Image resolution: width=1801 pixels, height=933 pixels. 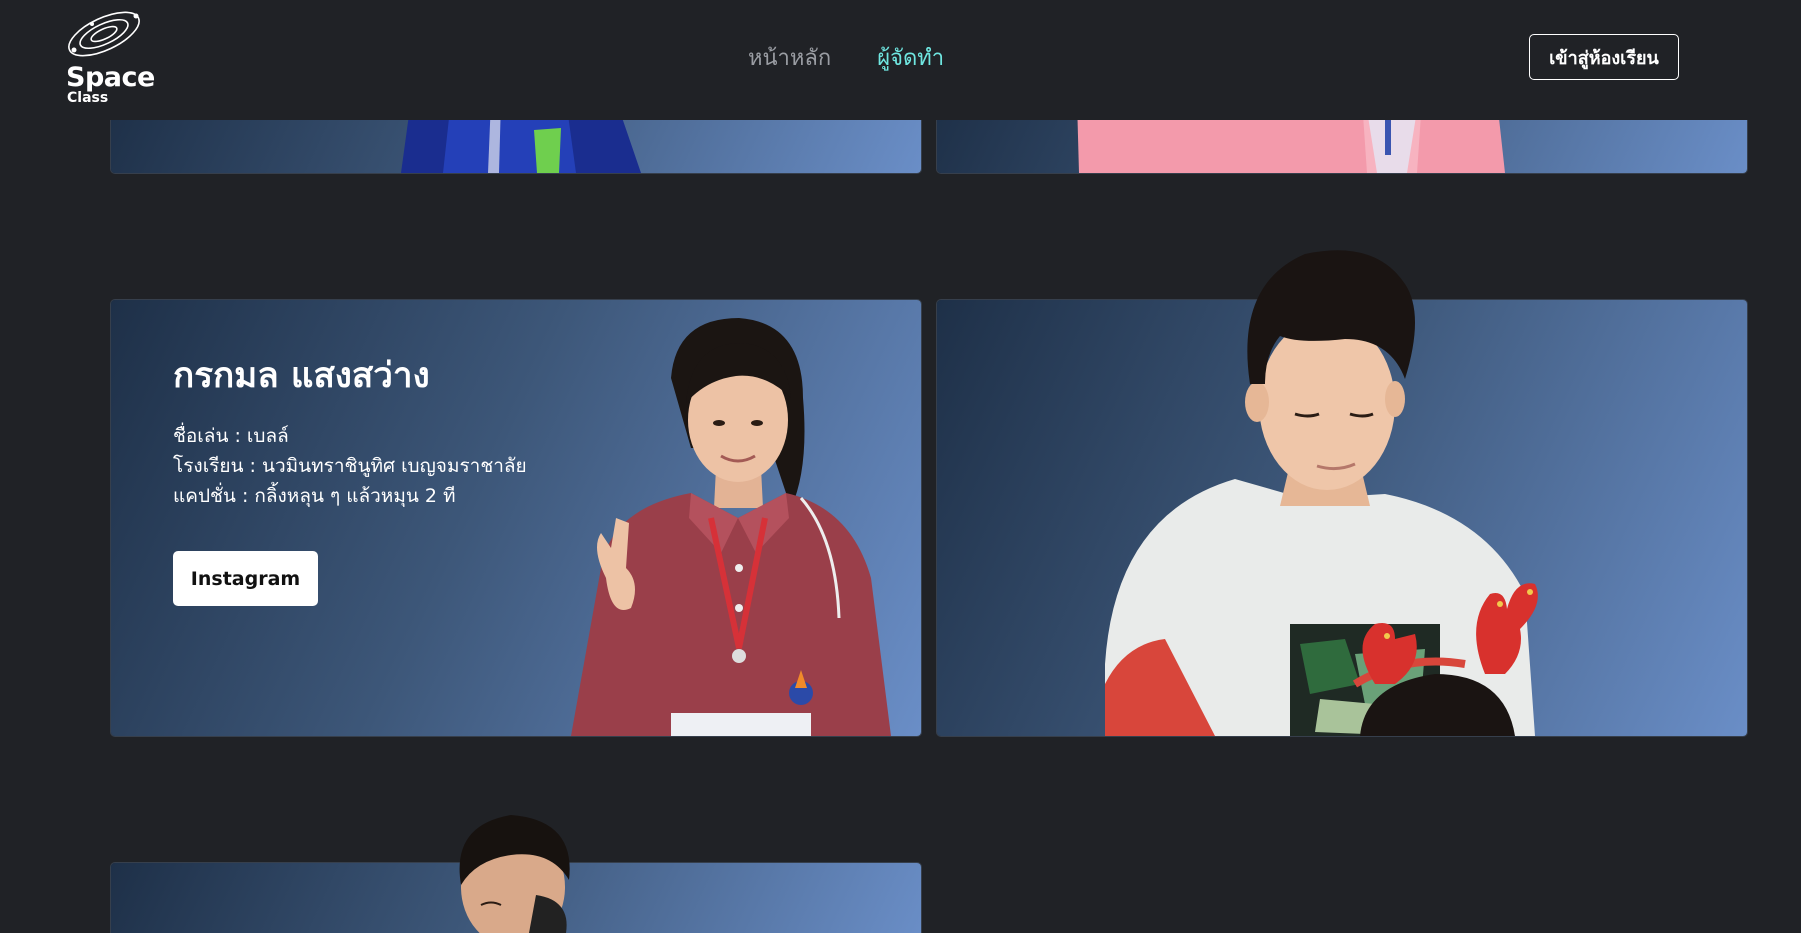 What do you see at coordinates (846, 57) in the screenshot?
I see `nav-links: หน้าหลัก ผู้จัดทำ` at bounding box center [846, 57].